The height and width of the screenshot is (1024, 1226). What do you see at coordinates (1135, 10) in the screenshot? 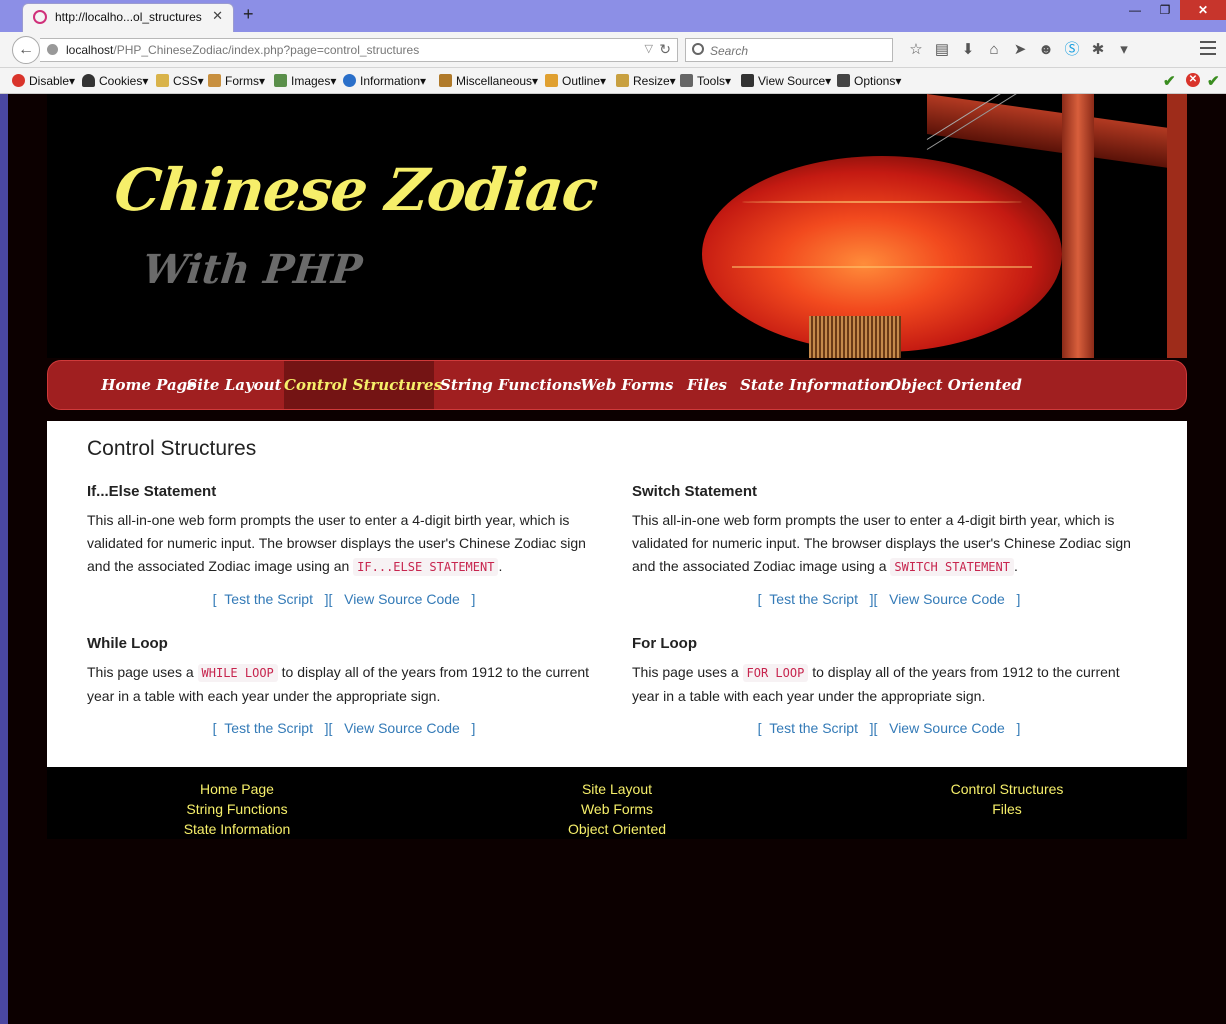
I see `minimize-icon: —` at bounding box center [1135, 10].